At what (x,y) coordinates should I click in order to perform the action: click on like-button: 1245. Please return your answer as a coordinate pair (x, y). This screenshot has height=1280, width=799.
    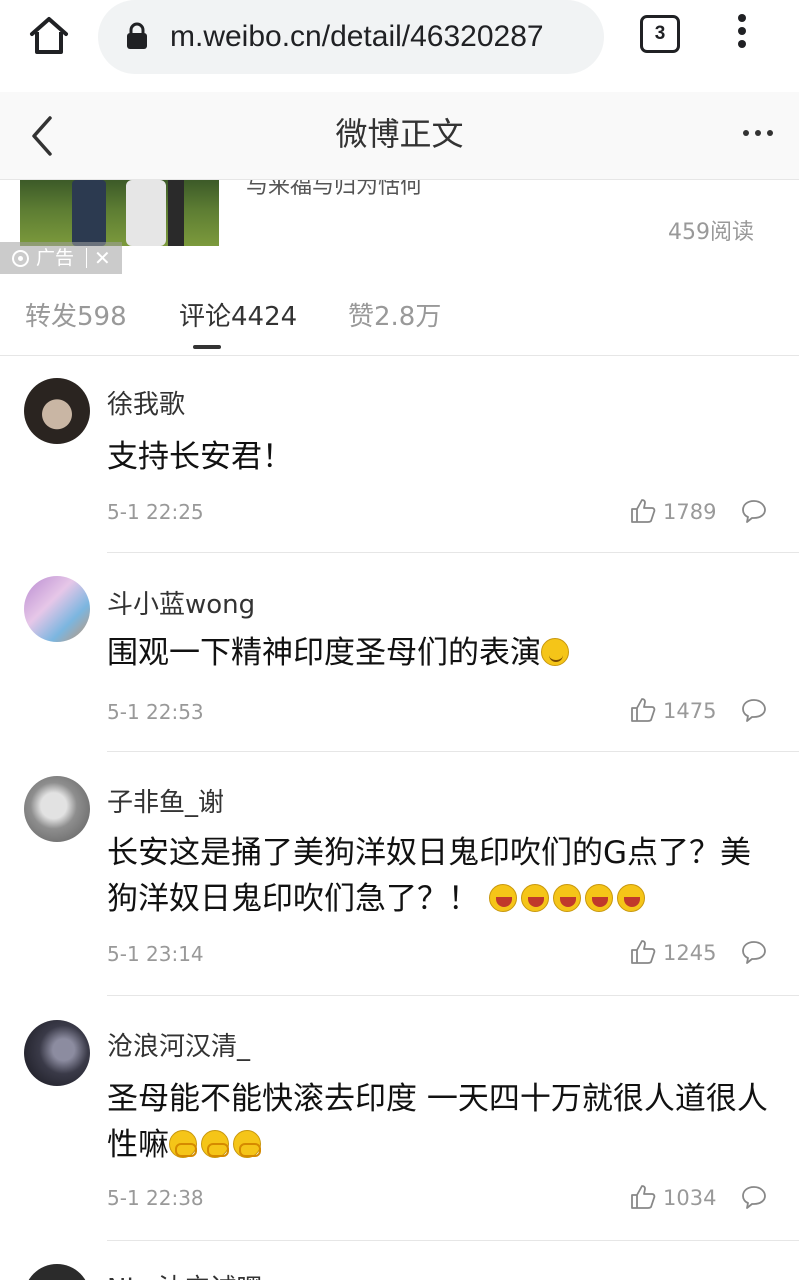
    Looking at the image, I should click on (675, 954).